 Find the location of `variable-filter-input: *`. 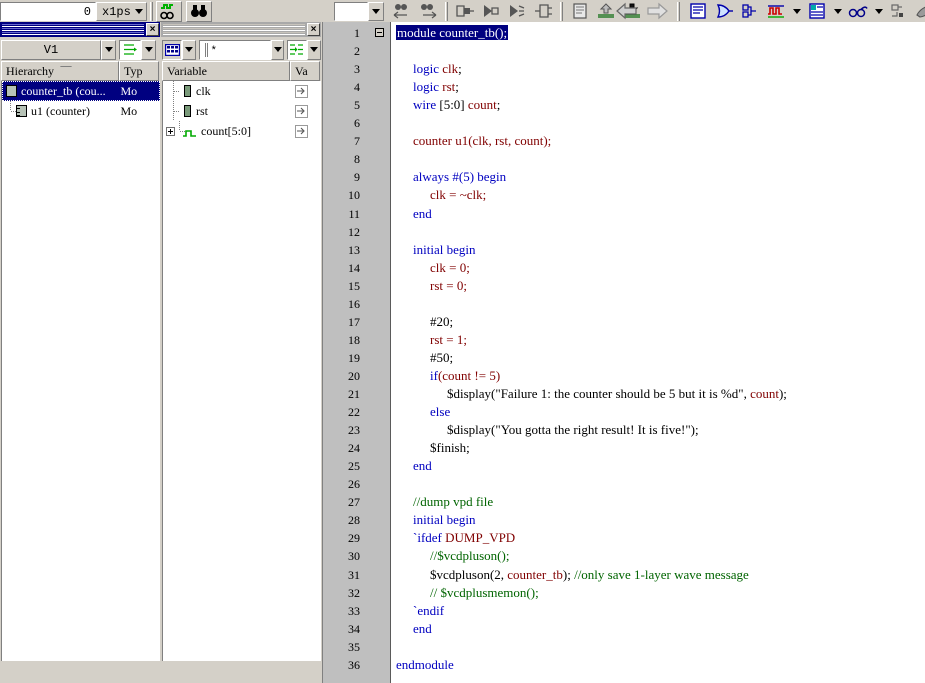

variable-filter-input: * is located at coordinates (234, 49).